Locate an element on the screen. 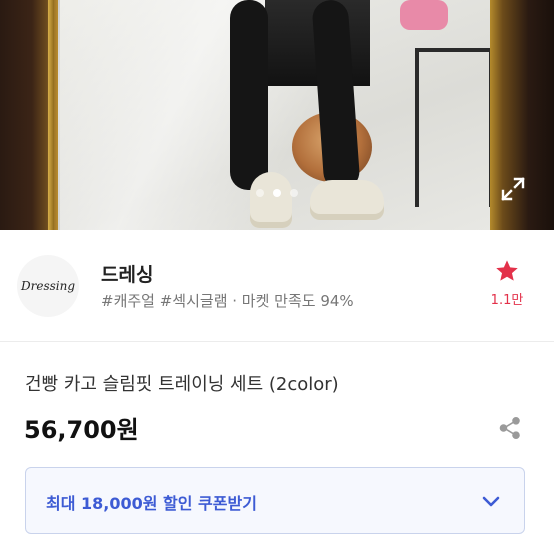 The width and height of the screenshot is (554, 554). shop-logo-text: Dressing is located at coordinates (48, 286).